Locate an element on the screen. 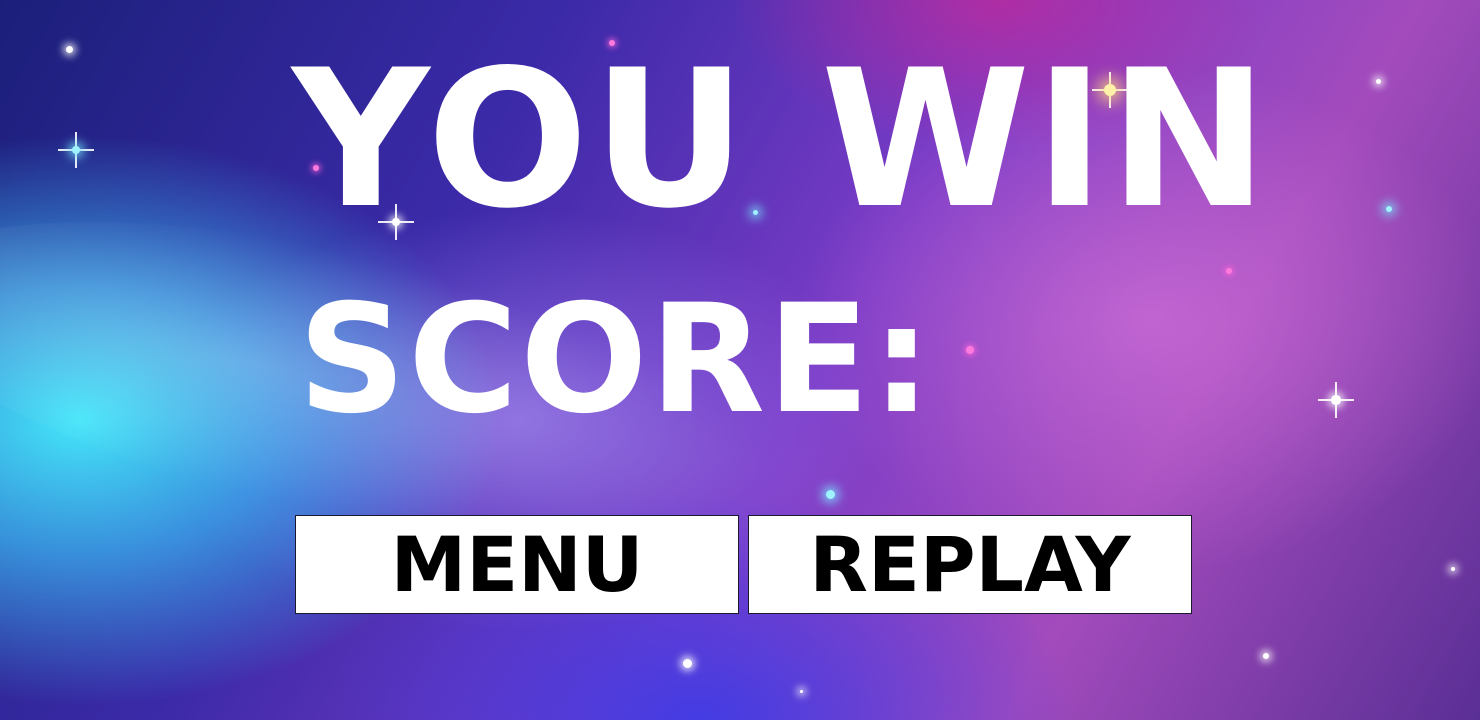 The height and width of the screenshot is (720, 1480). score-label: SCORE: is located at coordinates (616, 360).